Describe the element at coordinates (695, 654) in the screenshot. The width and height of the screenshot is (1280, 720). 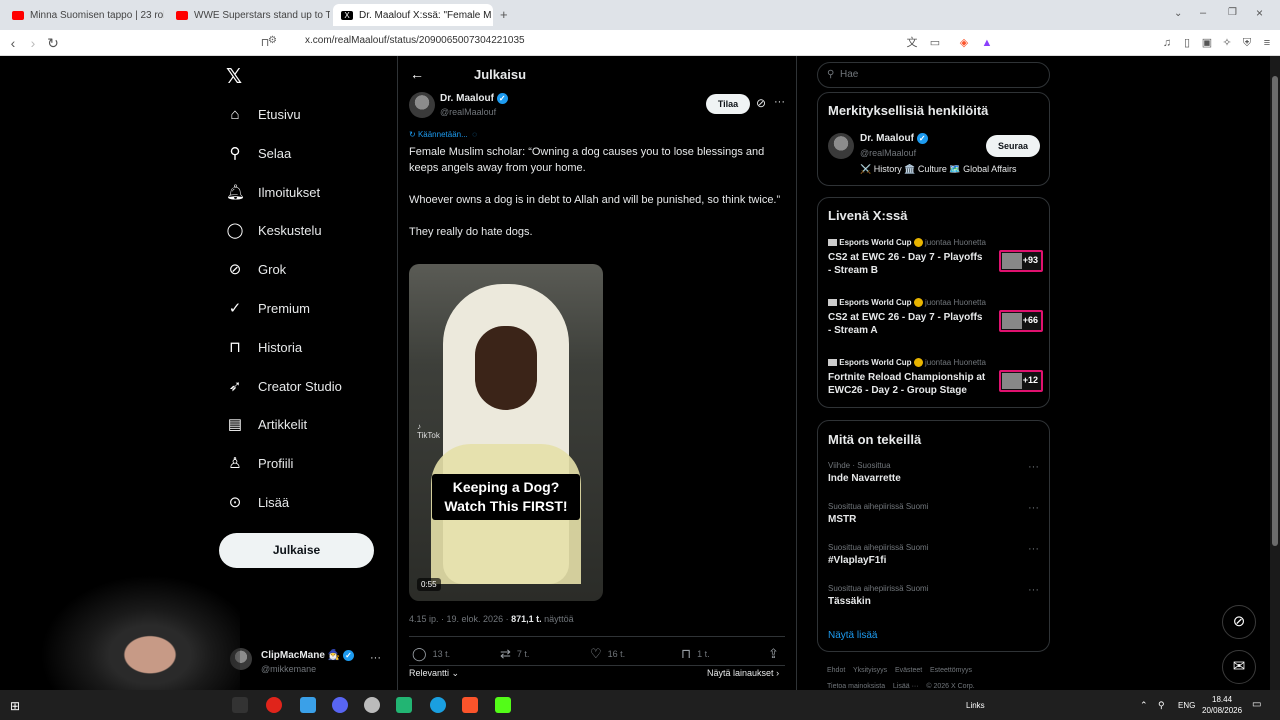
I see `bookmark-button: ⊓ 1 t.` at that location.